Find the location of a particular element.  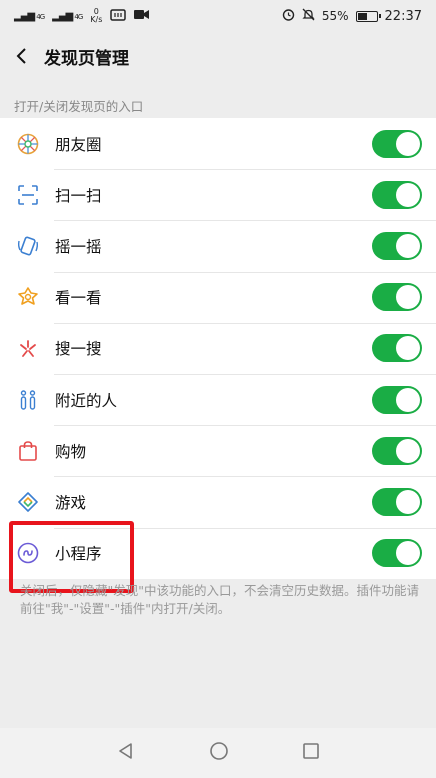

list-item-search: 搜一搜 is located at coordinates (218, 348).